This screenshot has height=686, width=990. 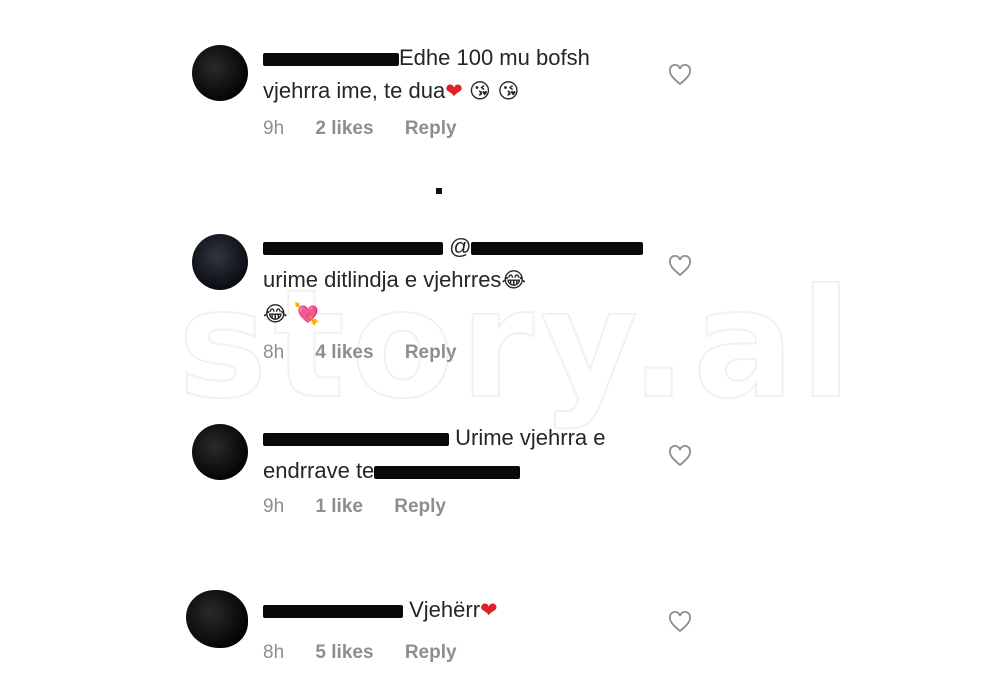 I want to click on comment-meta: 8h 5 likes Reply, so click(x=373, y=653).